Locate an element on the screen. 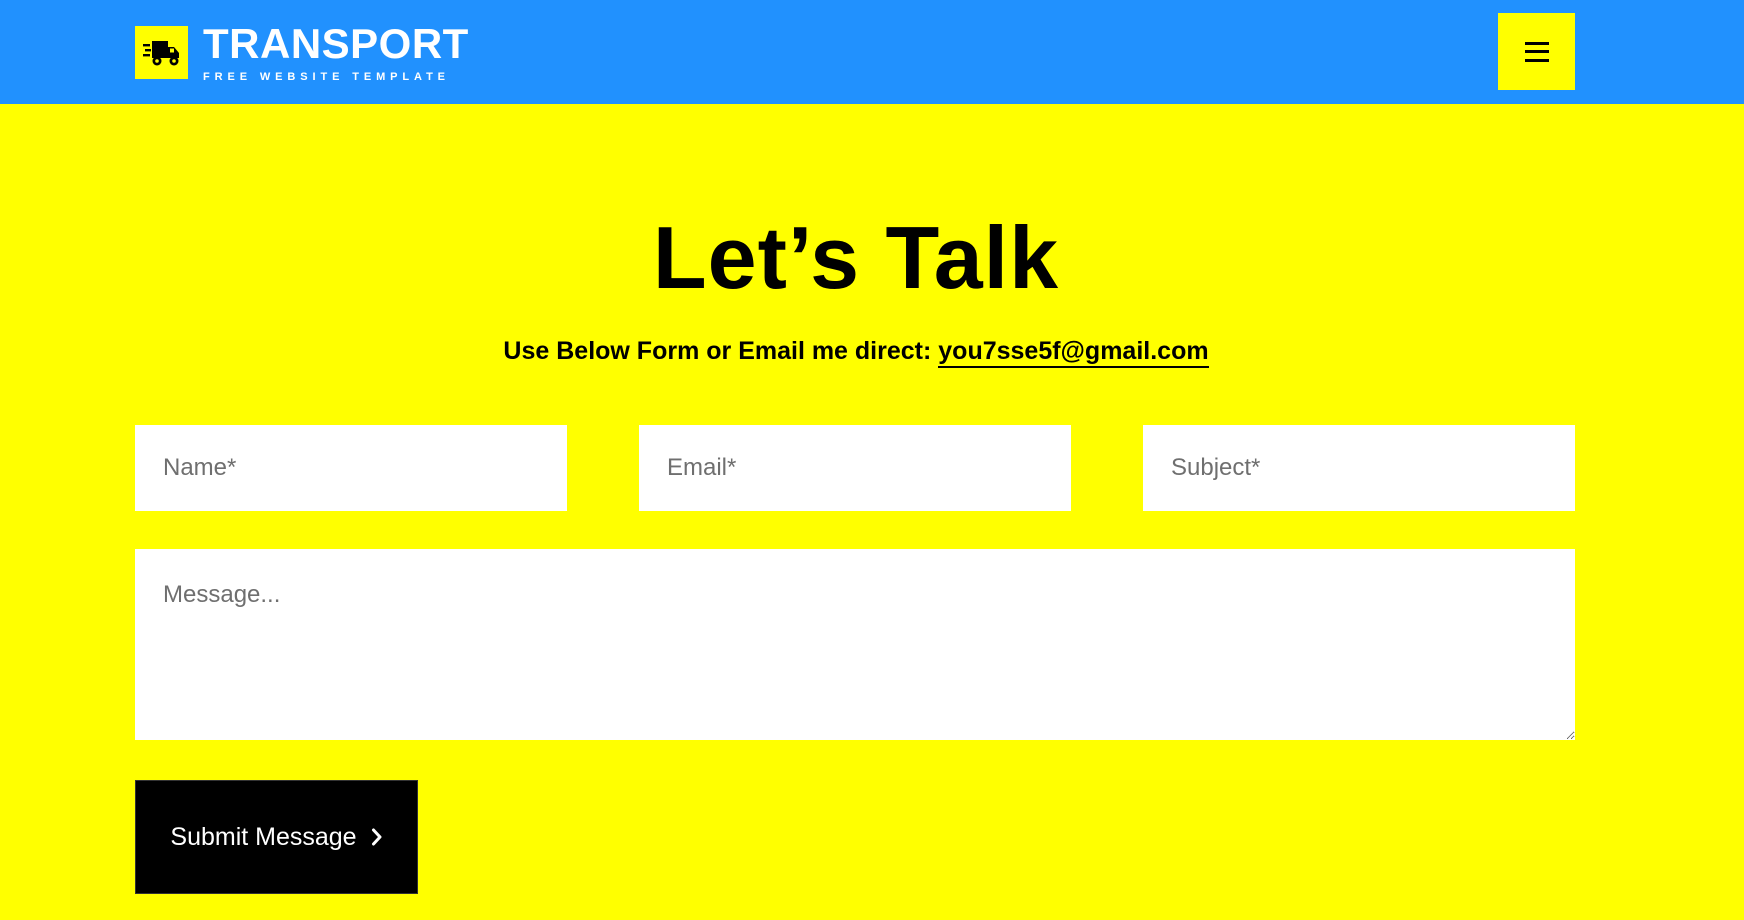 This screenshot has height=920, width=1744. submit-label: Submit Message is located at coordinates (263, 836).